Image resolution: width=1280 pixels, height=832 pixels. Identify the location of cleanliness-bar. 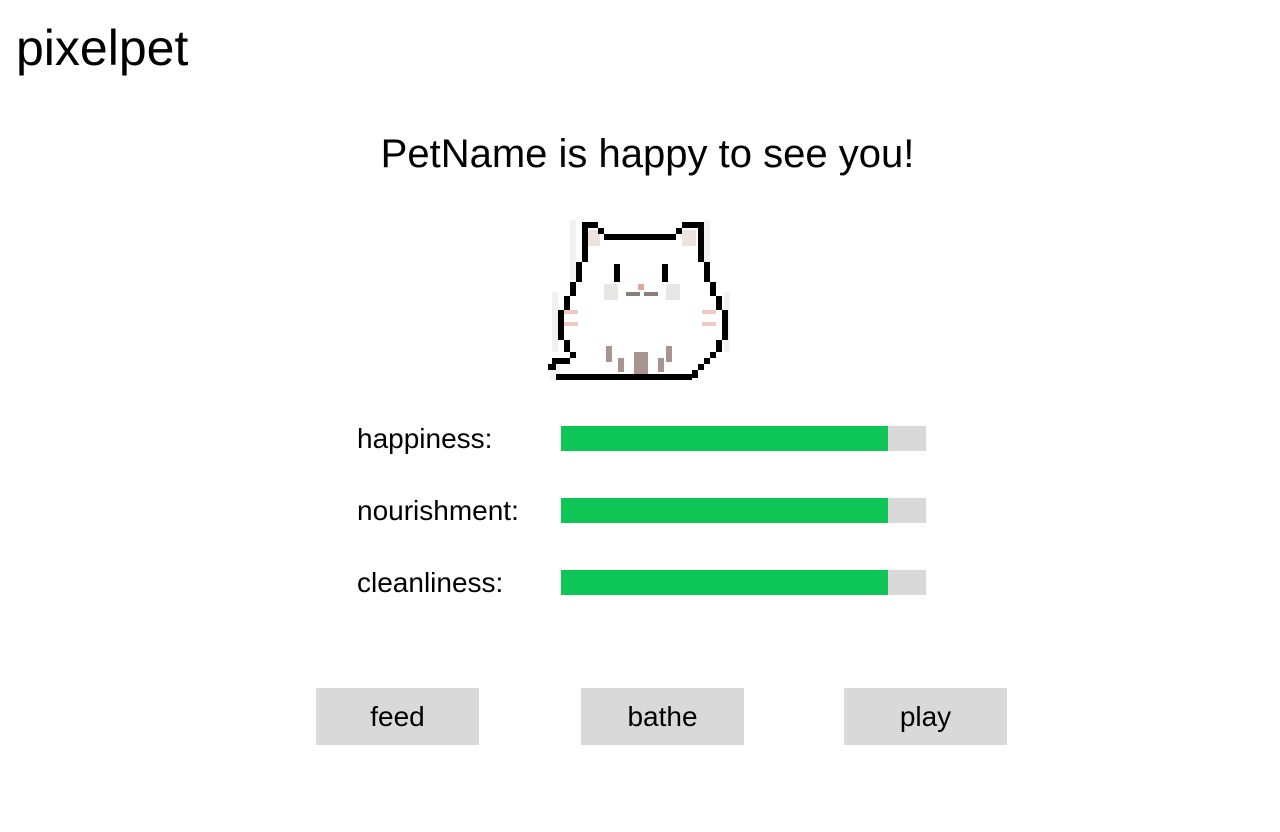
(743, 582).